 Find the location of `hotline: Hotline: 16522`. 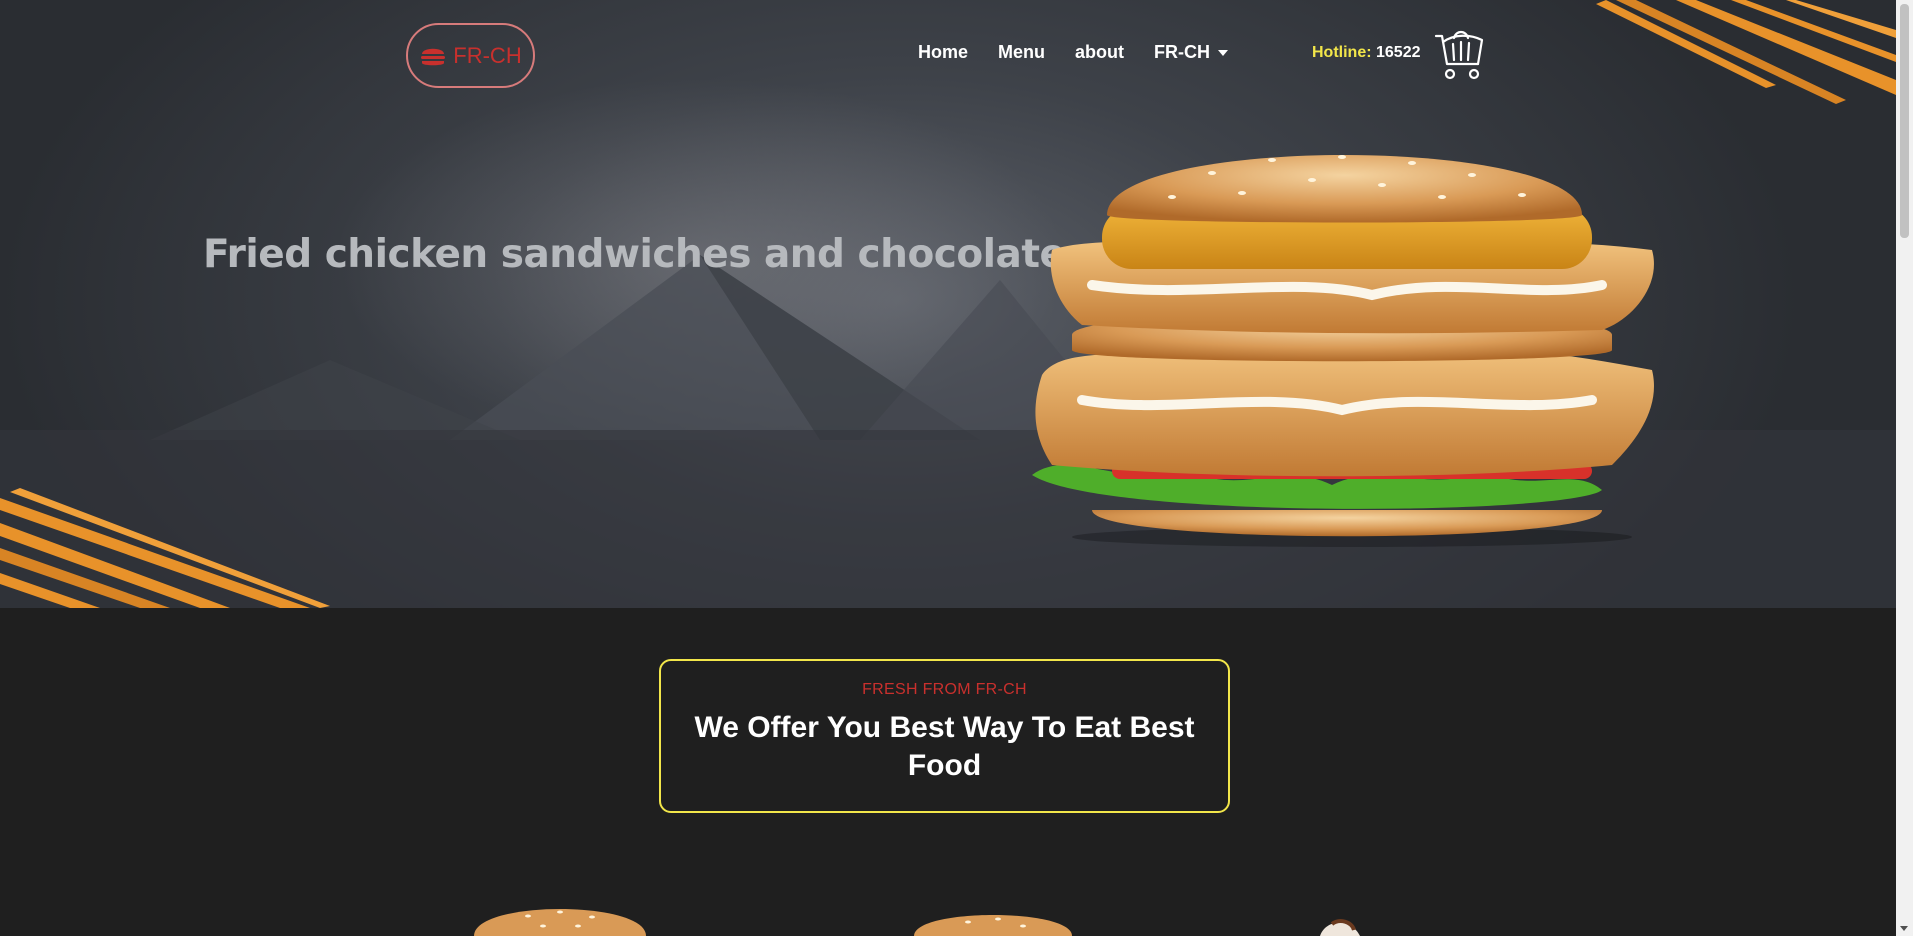

hotline: Hotline: 16522 is located at coordinates (1366, 53).